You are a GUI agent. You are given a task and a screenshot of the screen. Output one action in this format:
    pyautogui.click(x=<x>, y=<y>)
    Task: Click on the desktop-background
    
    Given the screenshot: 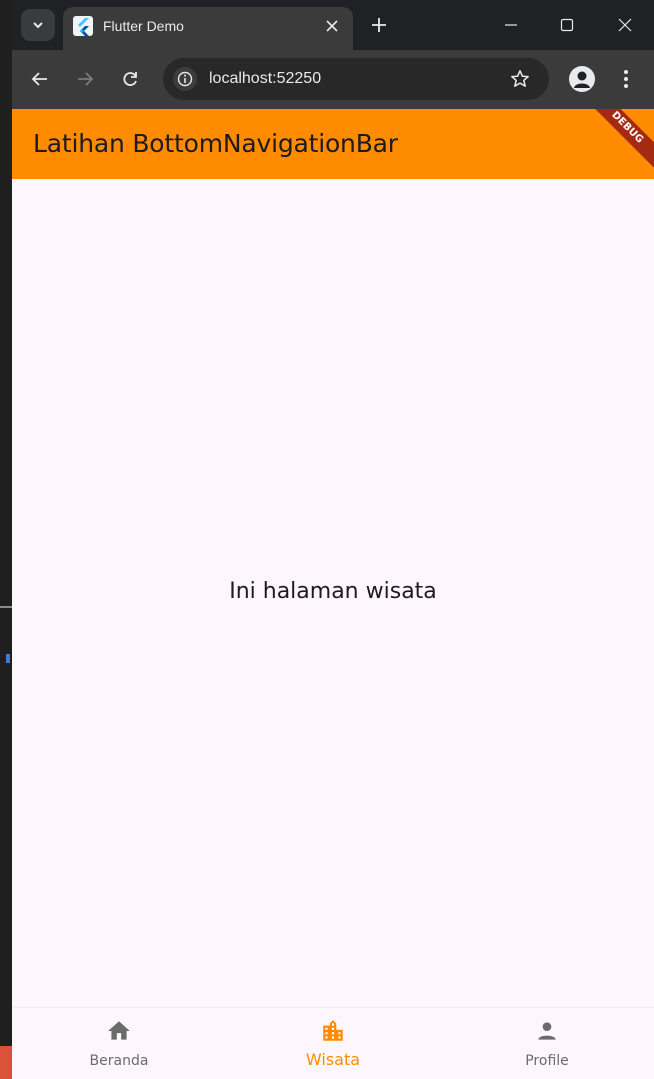 What is the action you would take?
    pyautogui.click(x=6, y=539)
    